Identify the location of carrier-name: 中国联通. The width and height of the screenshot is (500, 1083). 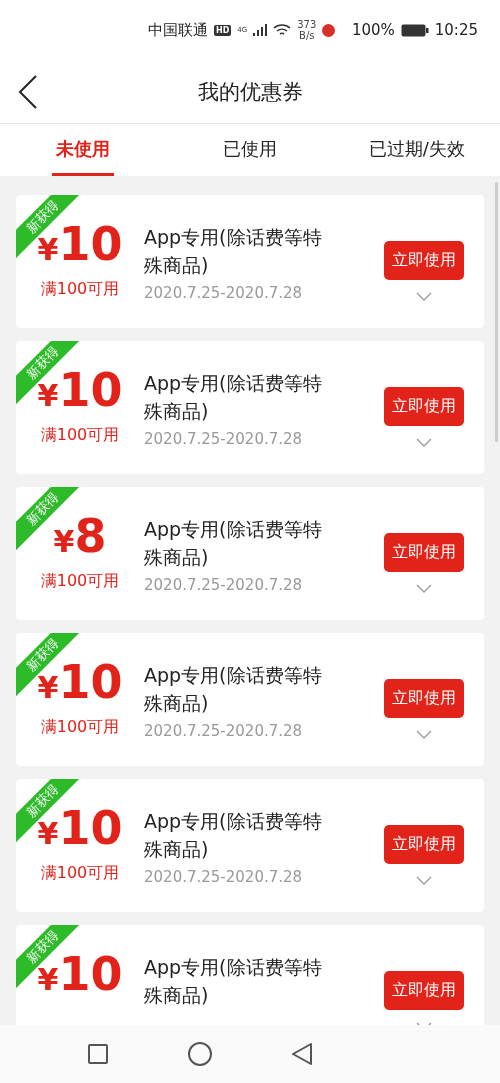
(178, 30).